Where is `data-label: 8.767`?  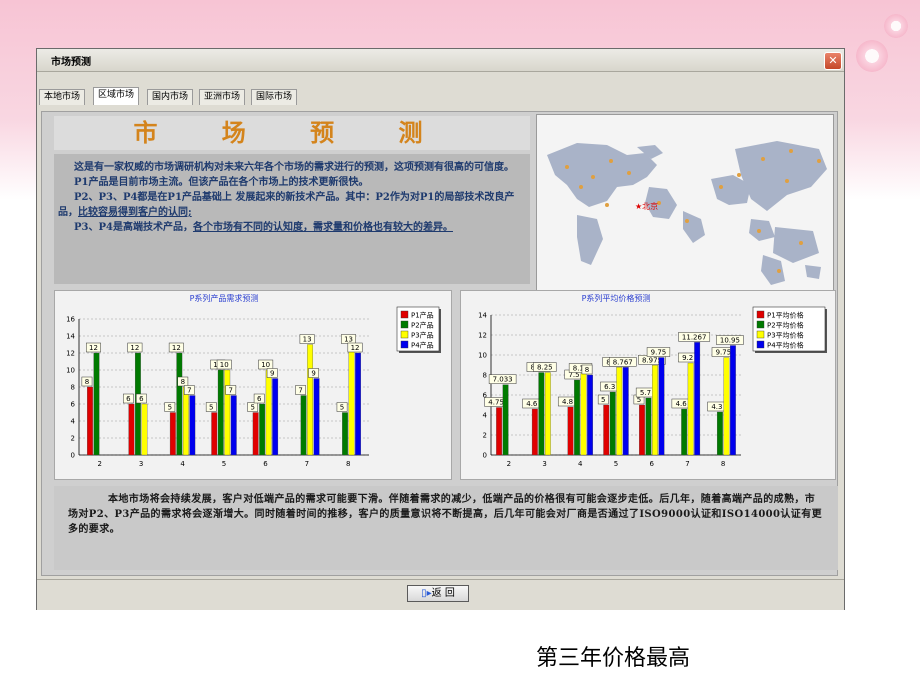
data-label: 8.767 is located at coordinates (623, 362).